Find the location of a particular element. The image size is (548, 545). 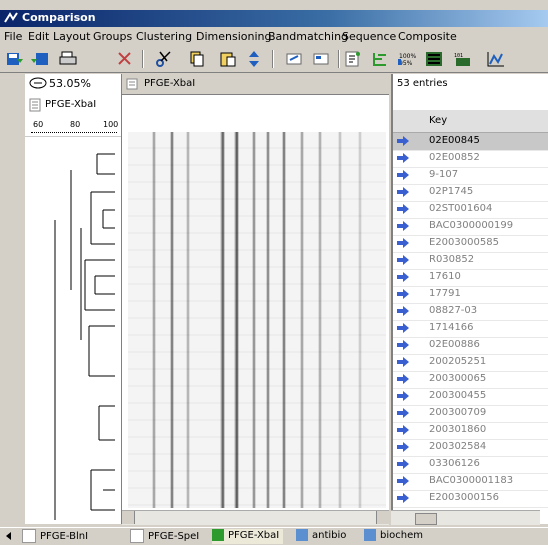

menu-dimensioning: Dimensioning is located at coordinates (233, 36).